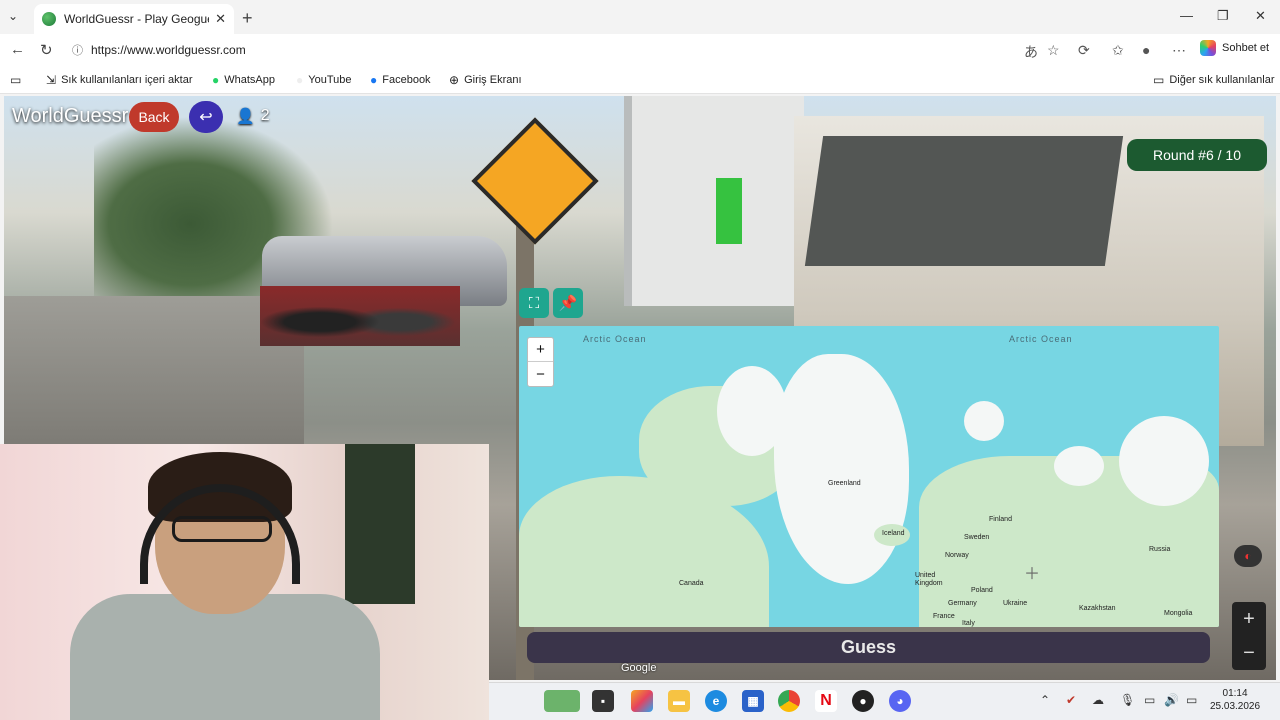  Describe the element at coordinates (540, 350) in the screenshot. I see `map-zoom-in-button: +` at that location.